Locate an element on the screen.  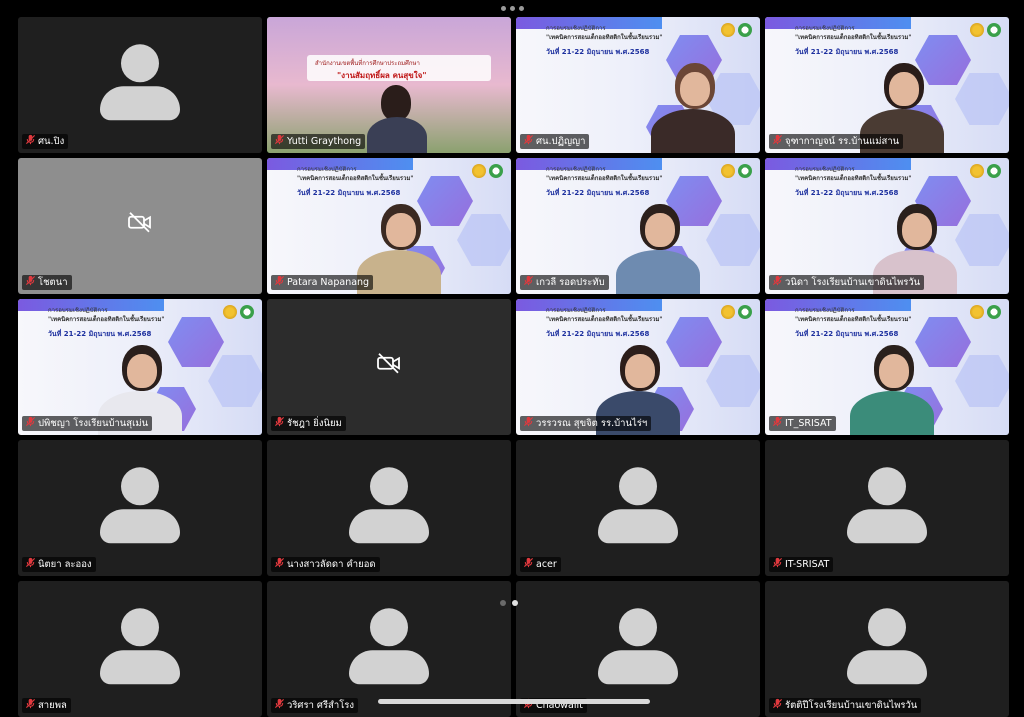
participant-name: วนิดา โรงเรียนบ้านเขาดินไพรวัน is located at coordinates (853, 282).